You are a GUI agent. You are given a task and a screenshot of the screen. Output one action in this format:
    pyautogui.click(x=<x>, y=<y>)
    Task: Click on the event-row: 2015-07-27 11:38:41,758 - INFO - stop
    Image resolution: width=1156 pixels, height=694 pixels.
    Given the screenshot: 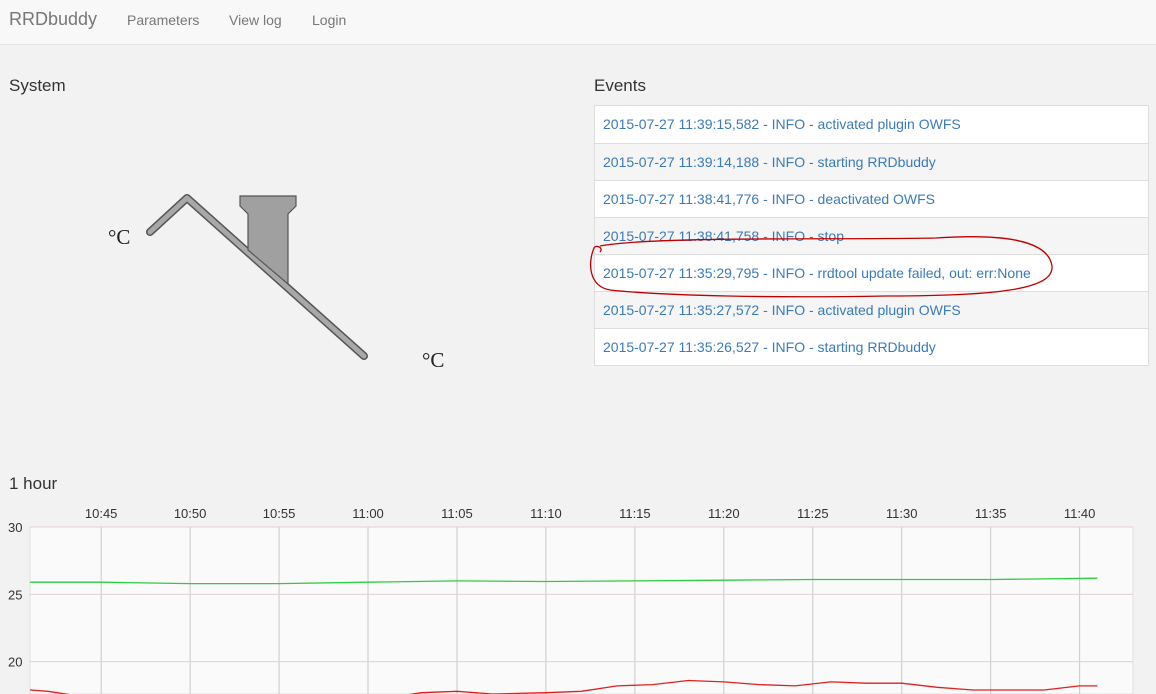 What is the action you would take?
    pyautogui.click(x=871, y=235)
    